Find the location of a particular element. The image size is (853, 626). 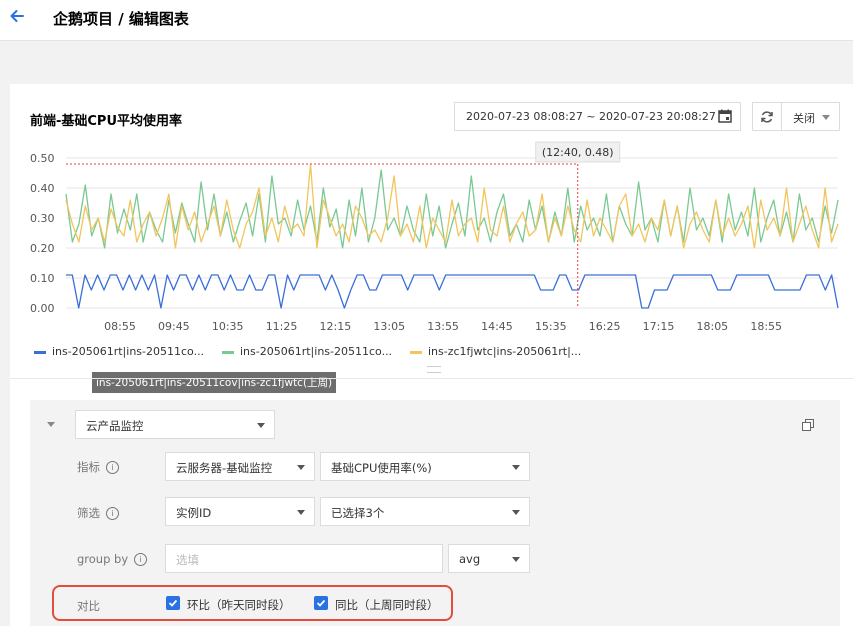

refresh-icon is located at coordinates (767, 117).